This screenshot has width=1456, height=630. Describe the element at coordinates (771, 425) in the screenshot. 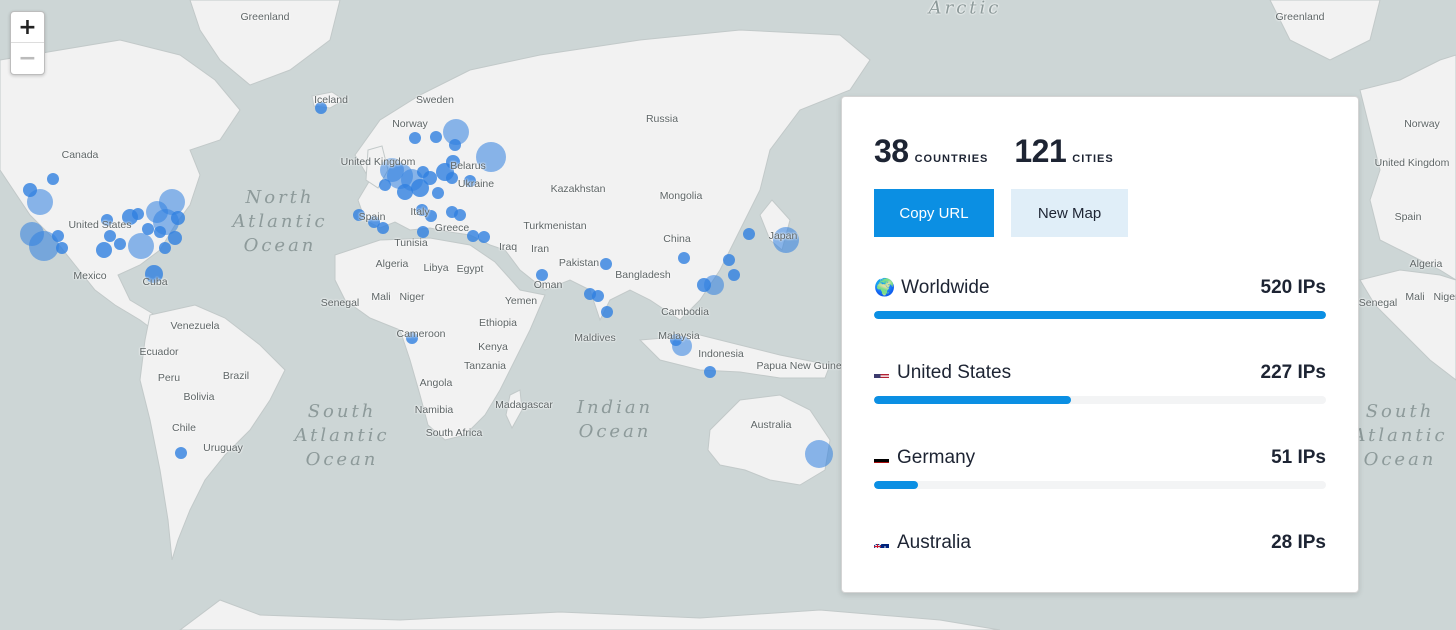

I see `map-label-australia: Australia` at that location.